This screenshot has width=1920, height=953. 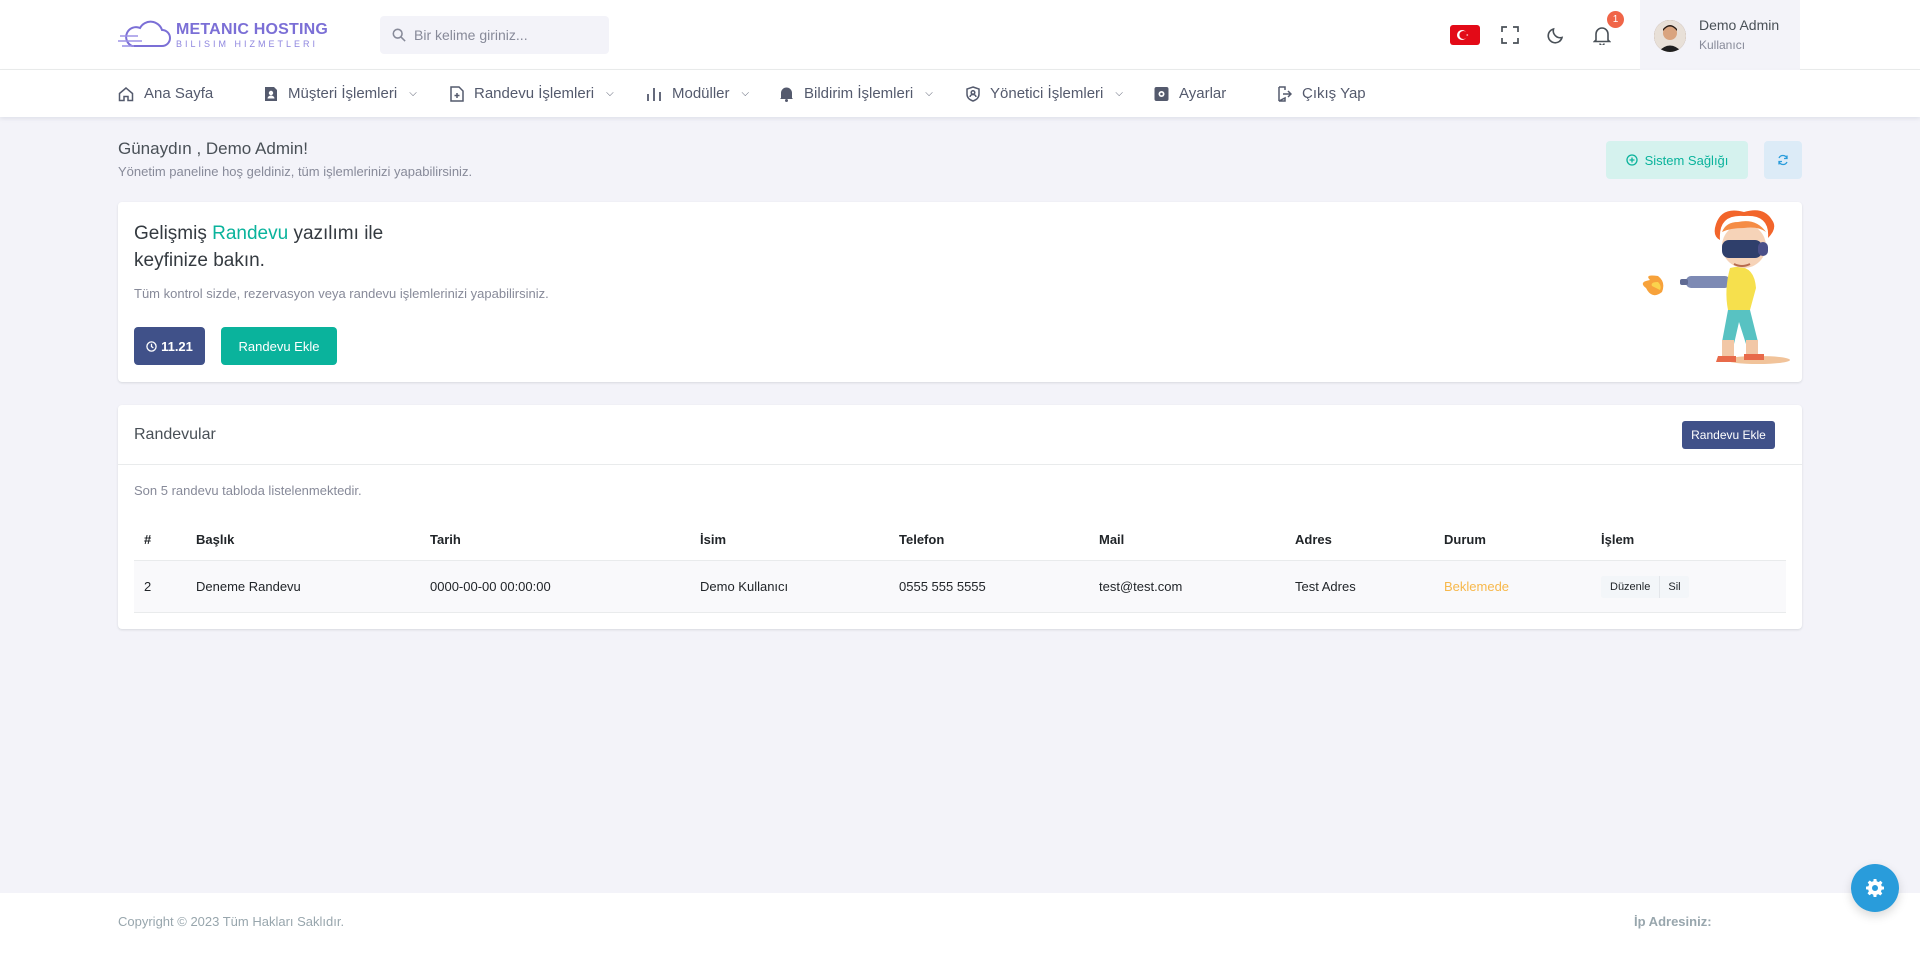 I want to click on nav-item-notifications: Bildirim İşlemleri ⌵, so click(x=856, y=93).